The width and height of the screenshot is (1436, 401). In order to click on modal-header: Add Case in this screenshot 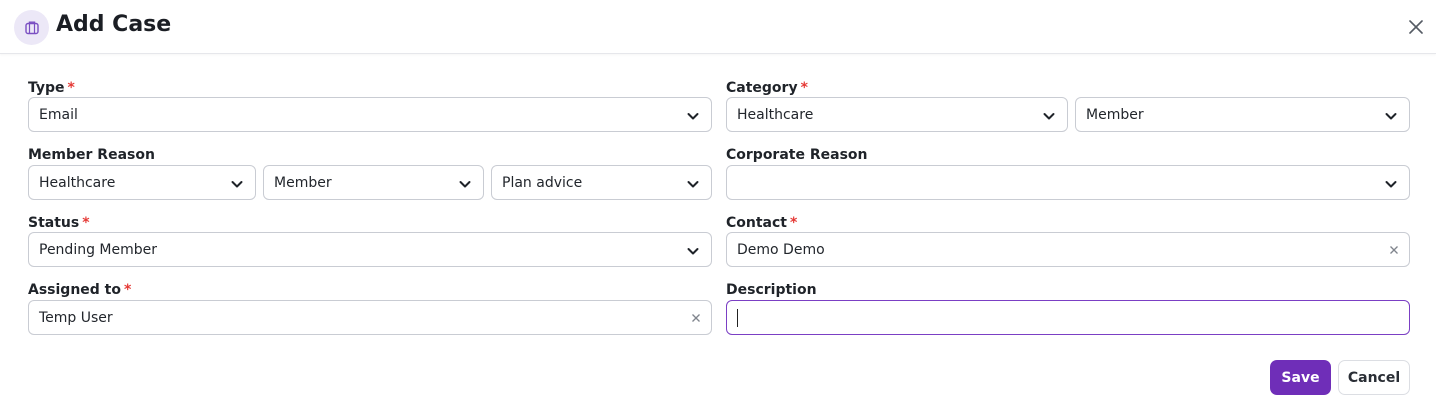, I will do `click(718, 27)`.